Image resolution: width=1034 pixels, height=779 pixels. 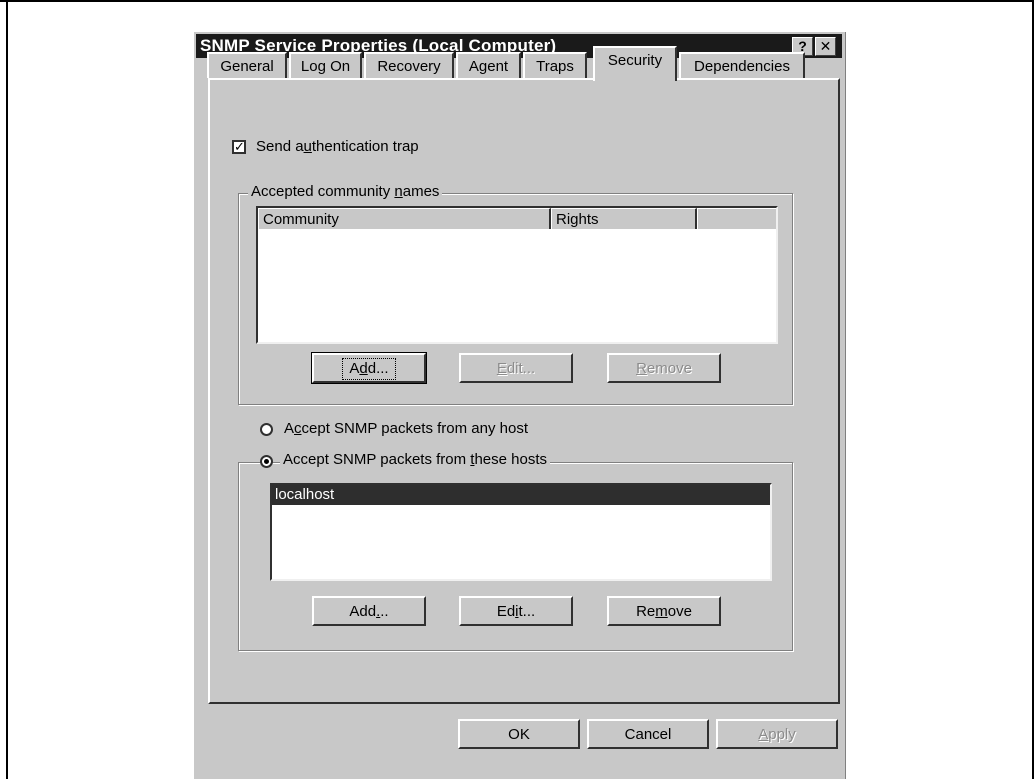 What do you see at coordinates (7, 390) in the screenshot?
I see `frame-left-border` at bounding box center [7, 390].